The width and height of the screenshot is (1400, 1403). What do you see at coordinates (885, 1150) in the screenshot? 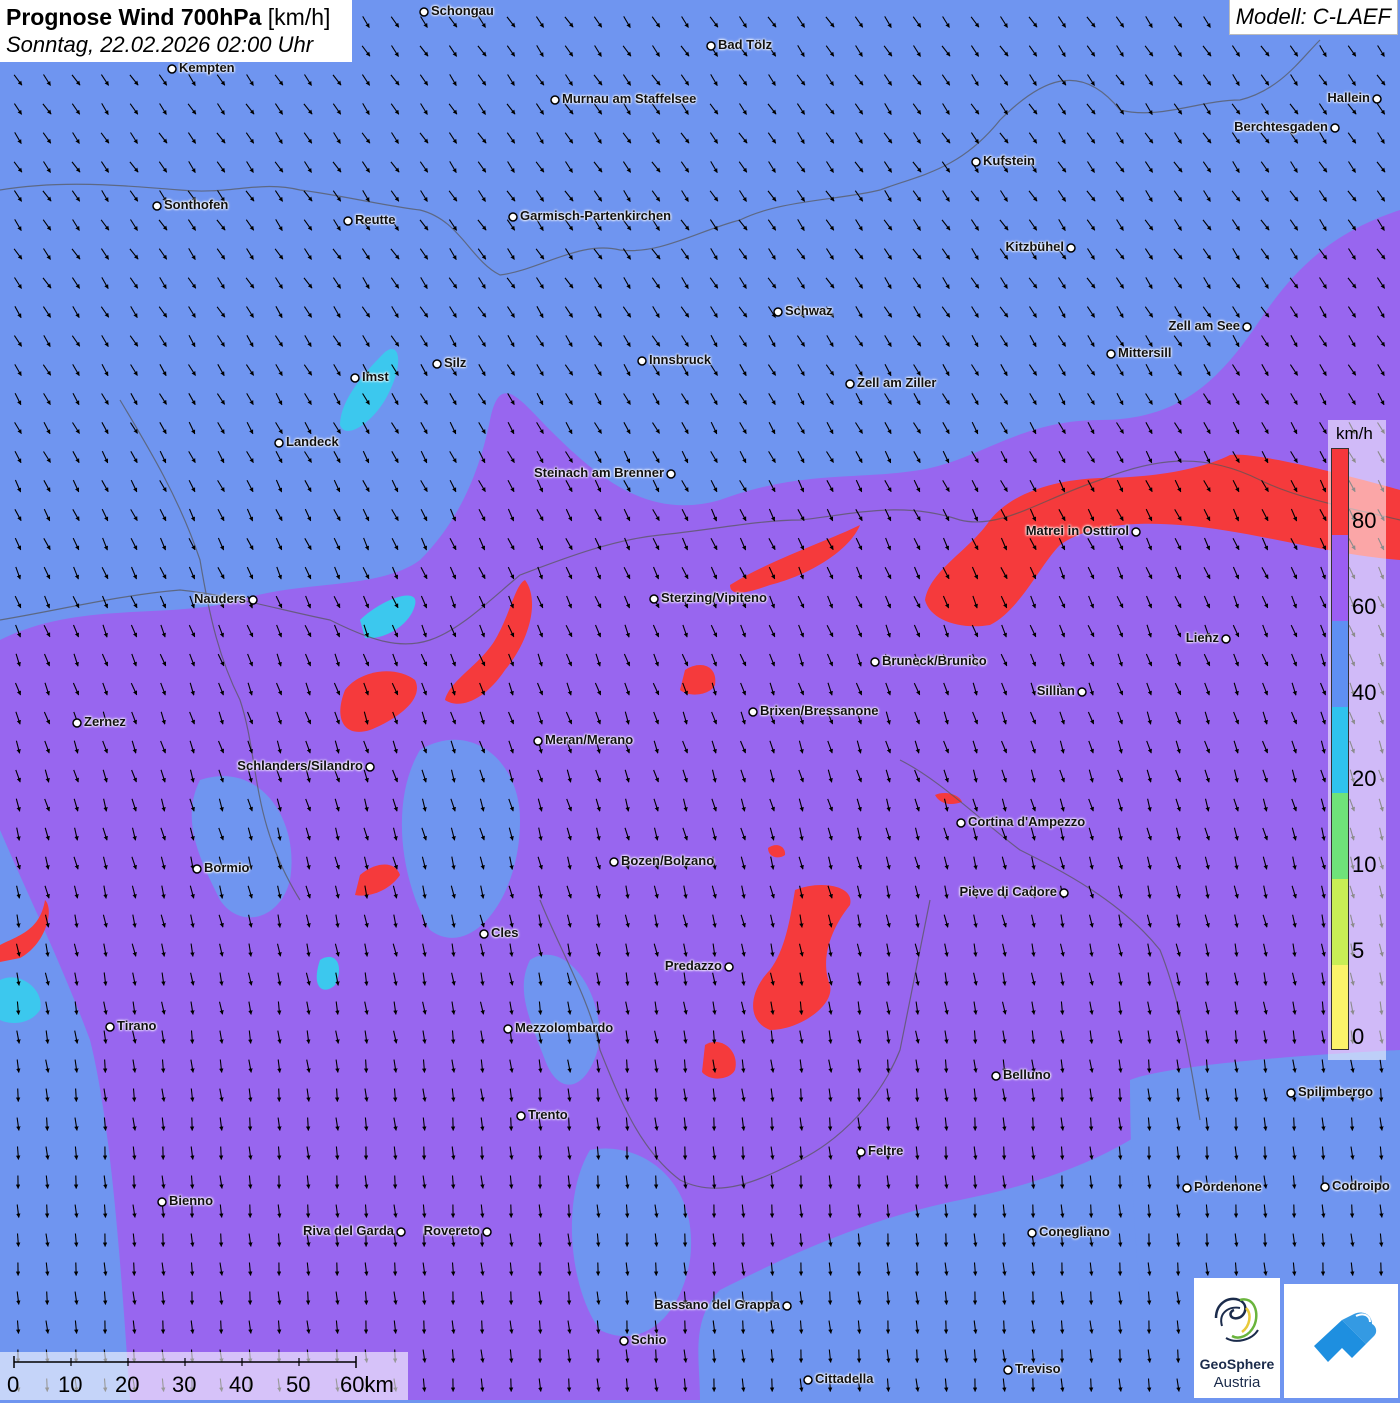
I see `city-label: Feltre` at bounding box center [885, 1150].